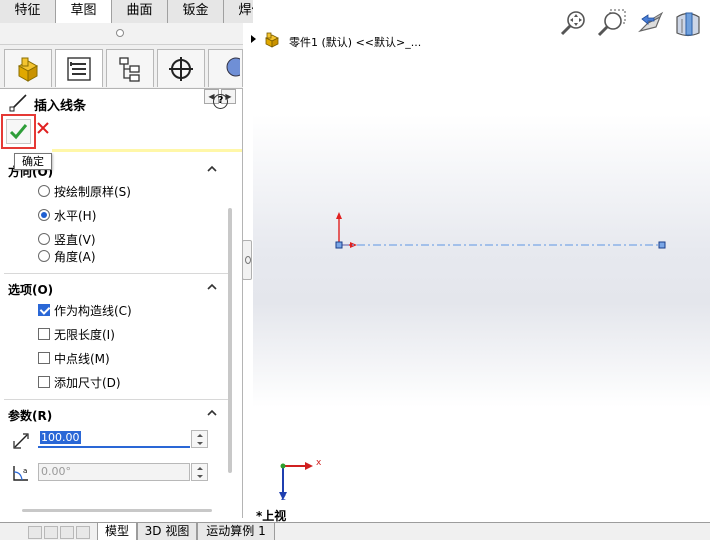 This screenshot has width=710, height=540. I want to click on panel-collapse-handle, so click(247, 260).